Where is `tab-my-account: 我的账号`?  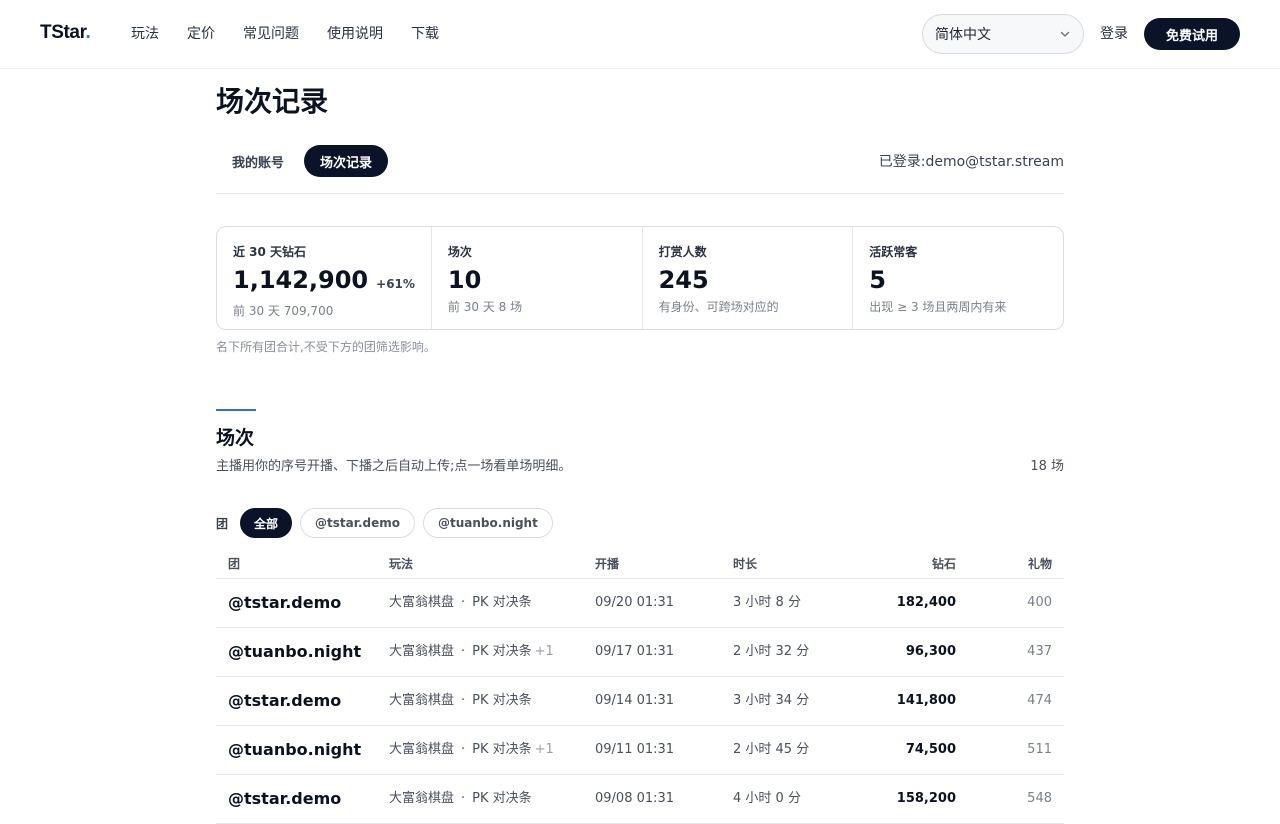 tab-my-account: 我的账号 is located at coordinates (258, 161).